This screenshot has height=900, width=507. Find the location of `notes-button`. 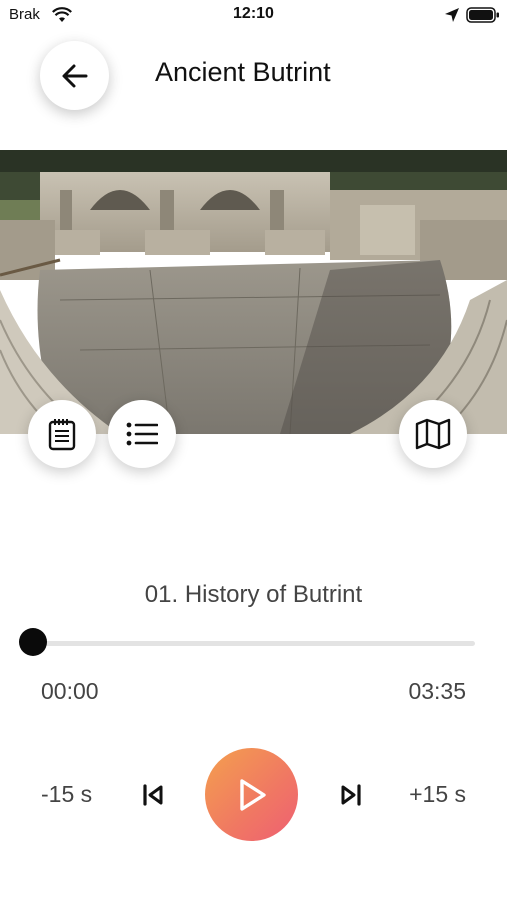

notes-button is located at coordinates (62, 434).